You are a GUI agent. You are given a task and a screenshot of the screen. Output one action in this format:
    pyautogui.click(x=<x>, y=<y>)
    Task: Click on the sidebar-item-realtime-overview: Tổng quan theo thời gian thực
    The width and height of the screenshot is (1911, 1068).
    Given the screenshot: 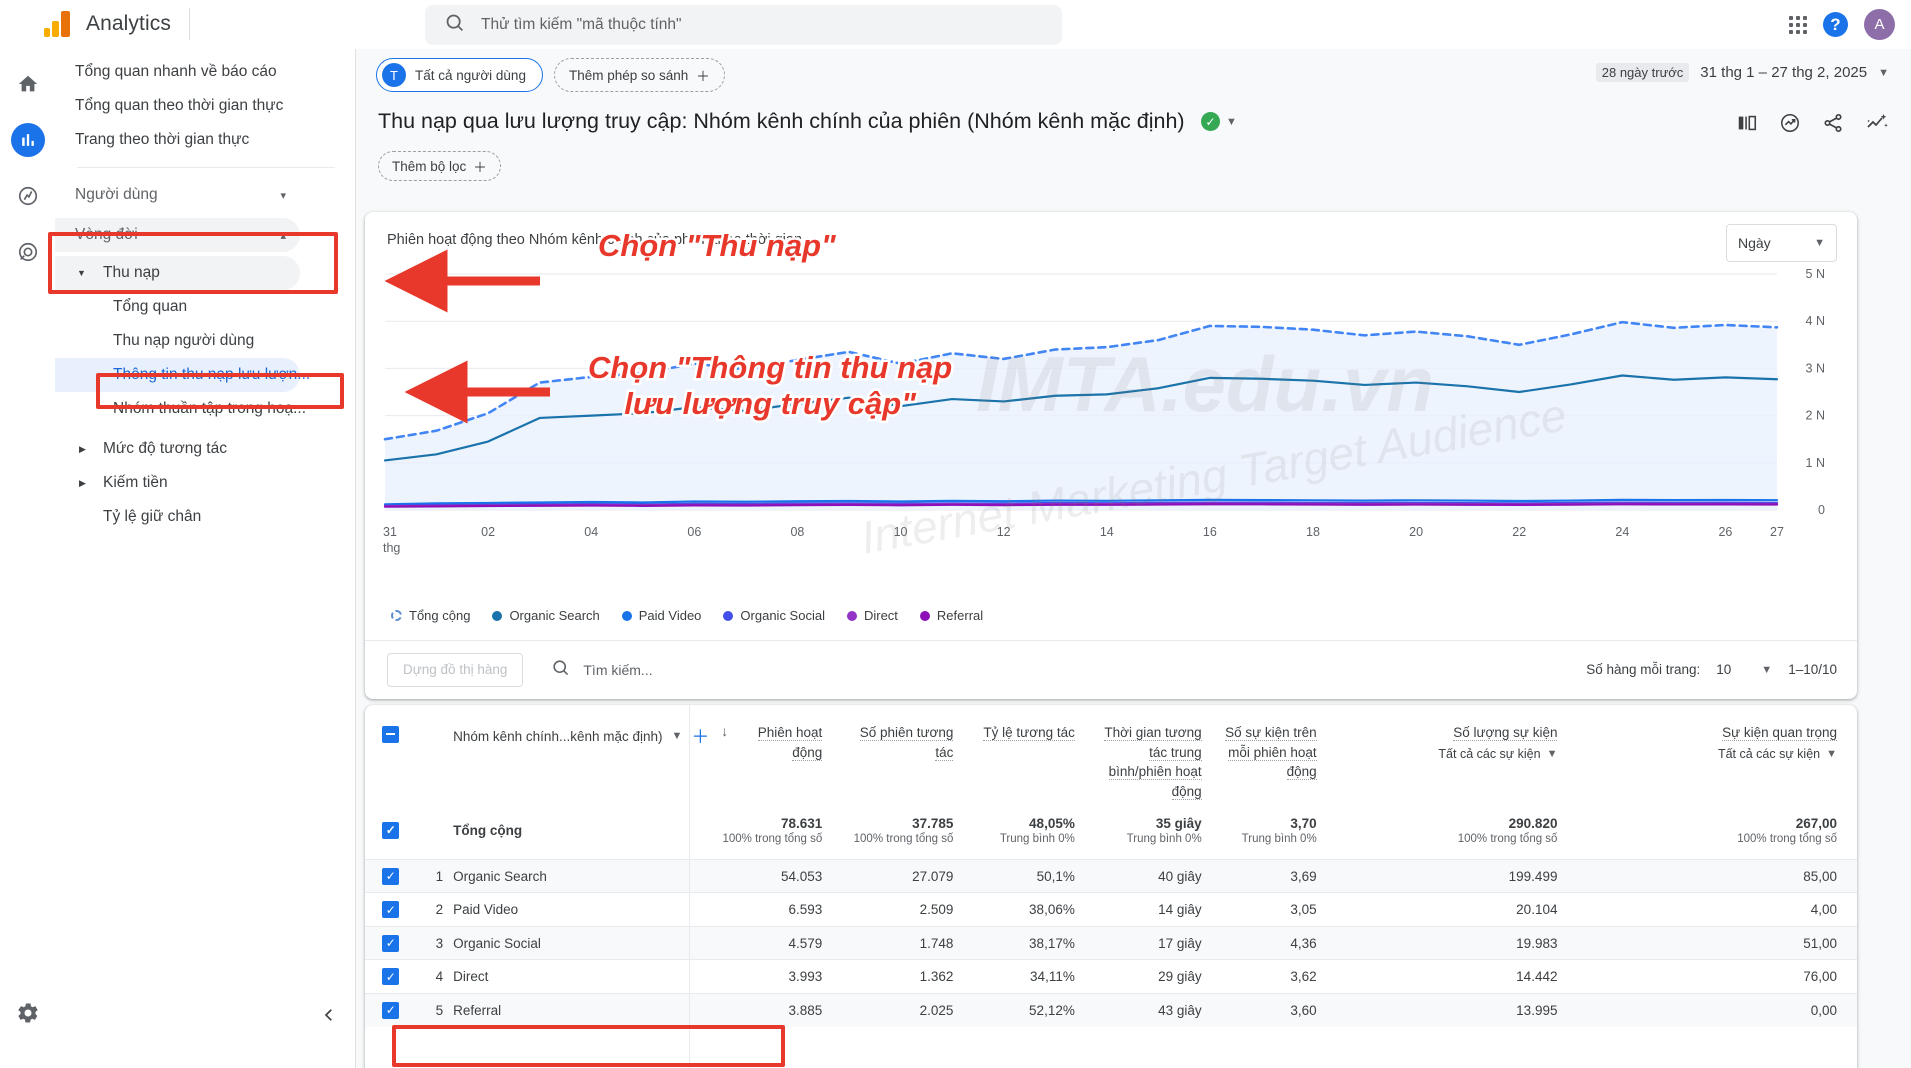 What is the action you would take?
    pyautogui.click(x=177, y=106)
    